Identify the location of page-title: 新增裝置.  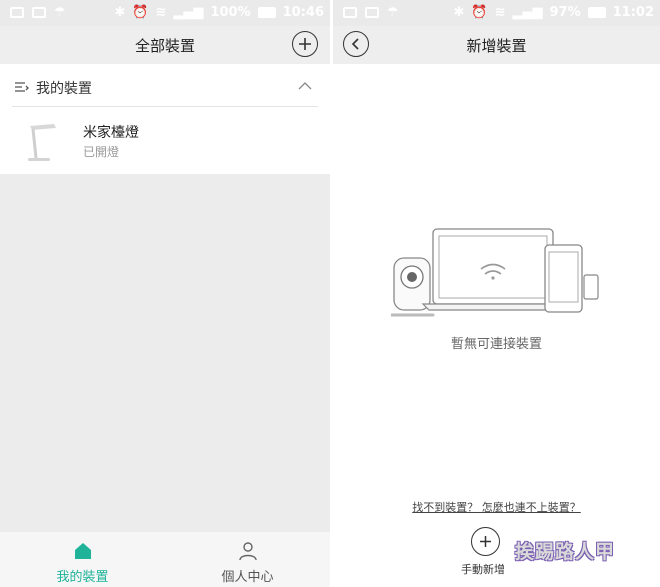
(496, 46).